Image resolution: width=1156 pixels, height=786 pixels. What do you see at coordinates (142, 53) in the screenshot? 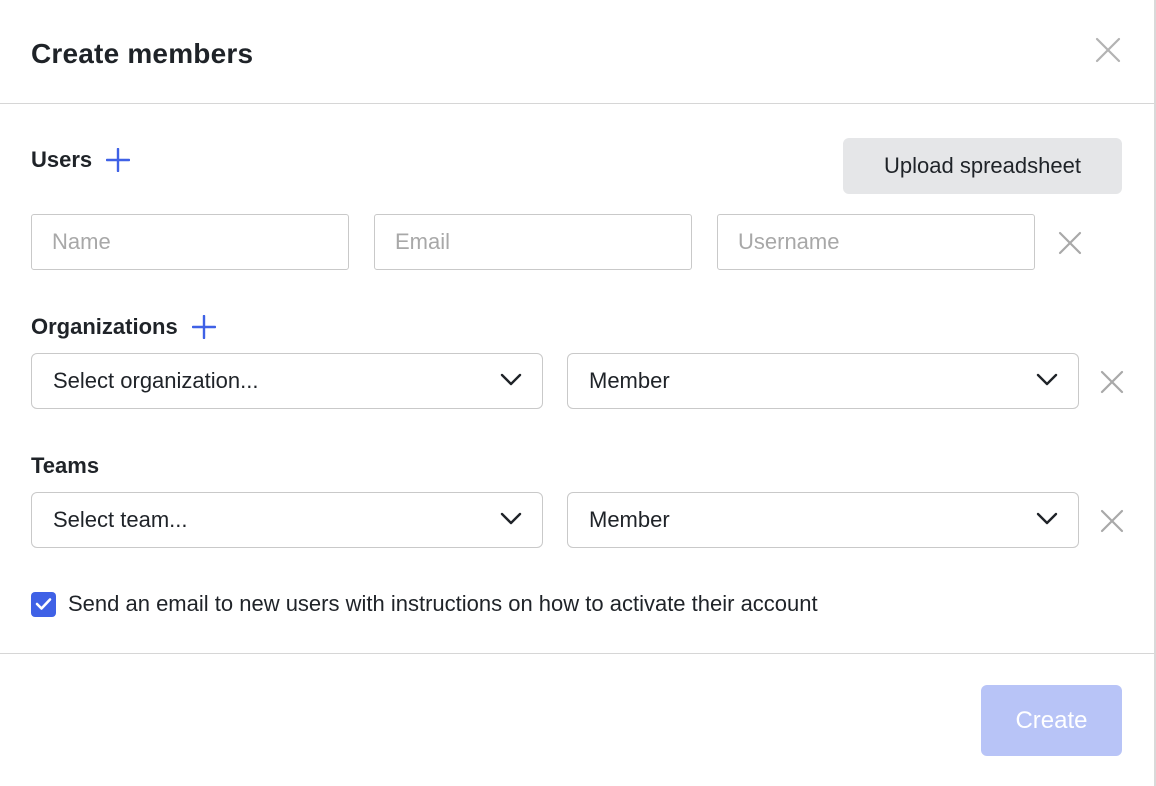
I see `dialog-title: Create members` at bounding box center [142, 53].